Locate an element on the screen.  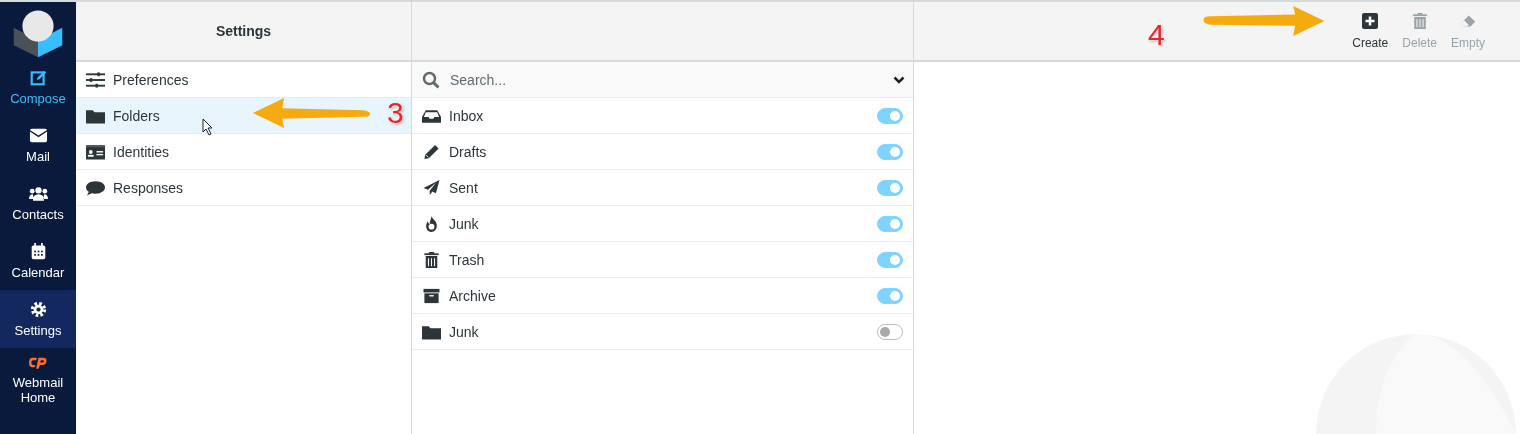
folder-row: Drafts is located at coordinates (662, 152).